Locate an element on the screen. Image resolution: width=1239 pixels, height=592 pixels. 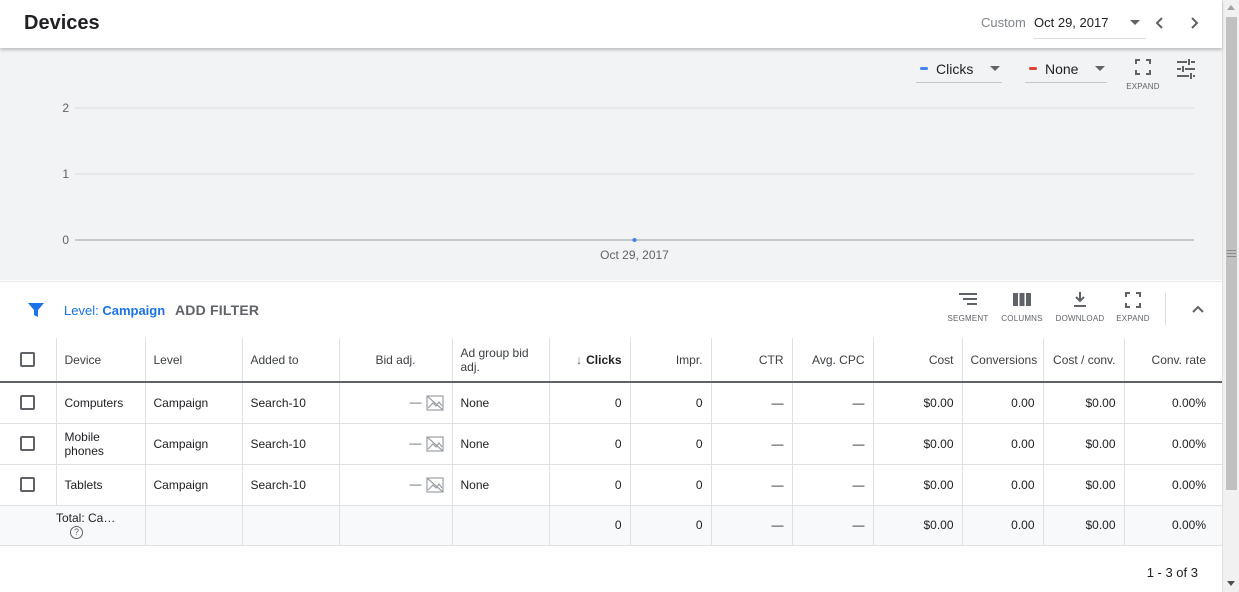
x-axis-ticks: Oct 29, 2017 is located at coordinates (634, 255).